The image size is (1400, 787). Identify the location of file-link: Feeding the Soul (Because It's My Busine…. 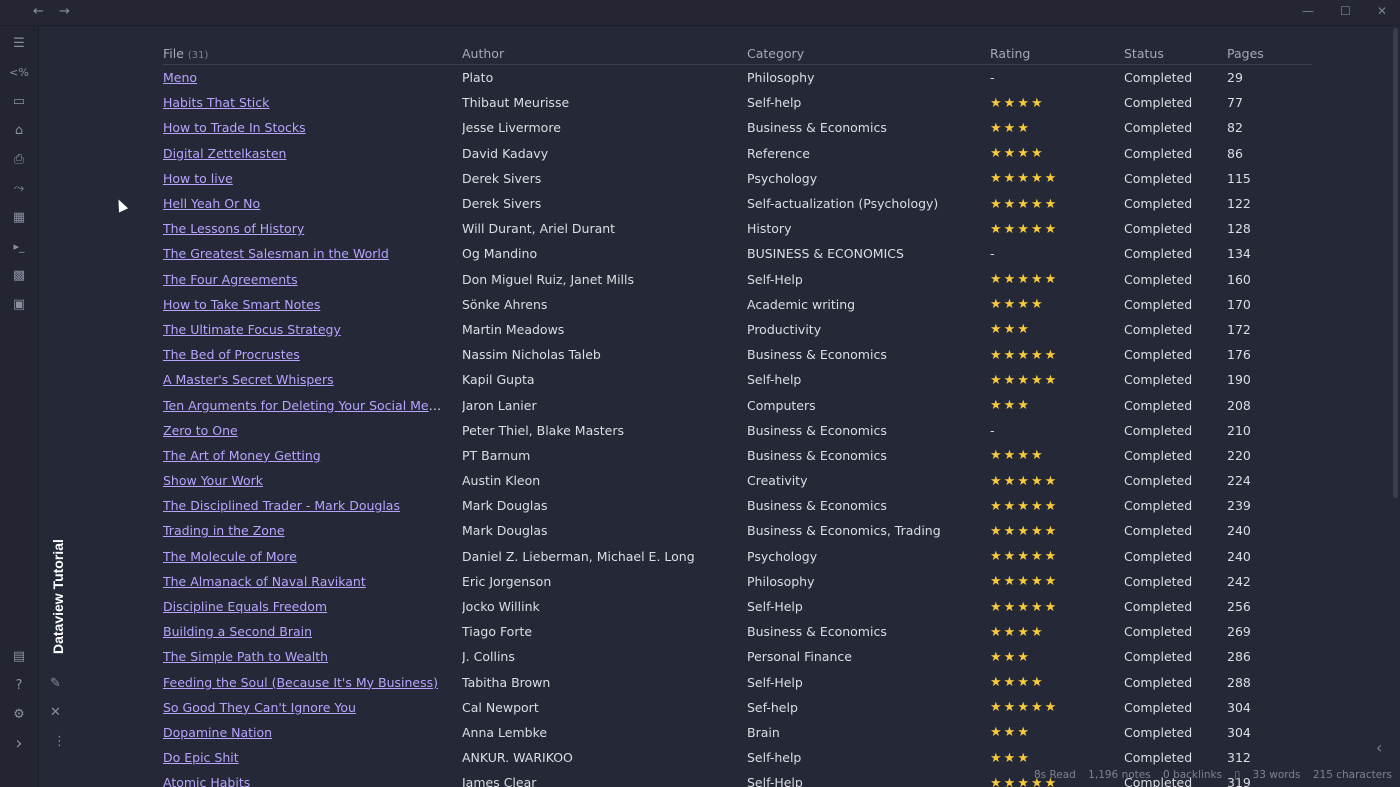
(300, 682).